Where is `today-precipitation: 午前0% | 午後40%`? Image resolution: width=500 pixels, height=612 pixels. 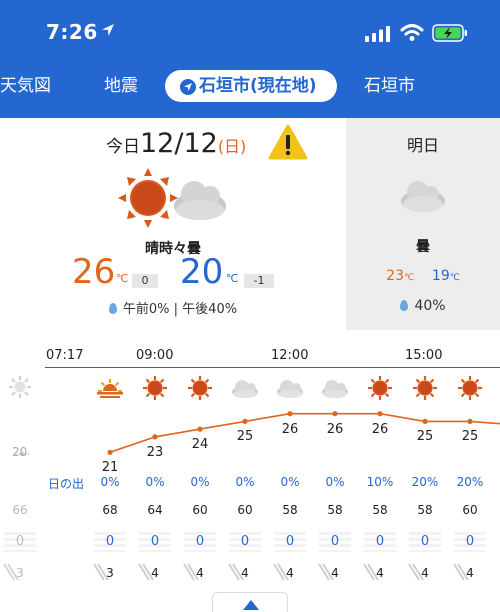
today-precipitation: 午前0% | 午後40% is located at coordinates (173, 307).